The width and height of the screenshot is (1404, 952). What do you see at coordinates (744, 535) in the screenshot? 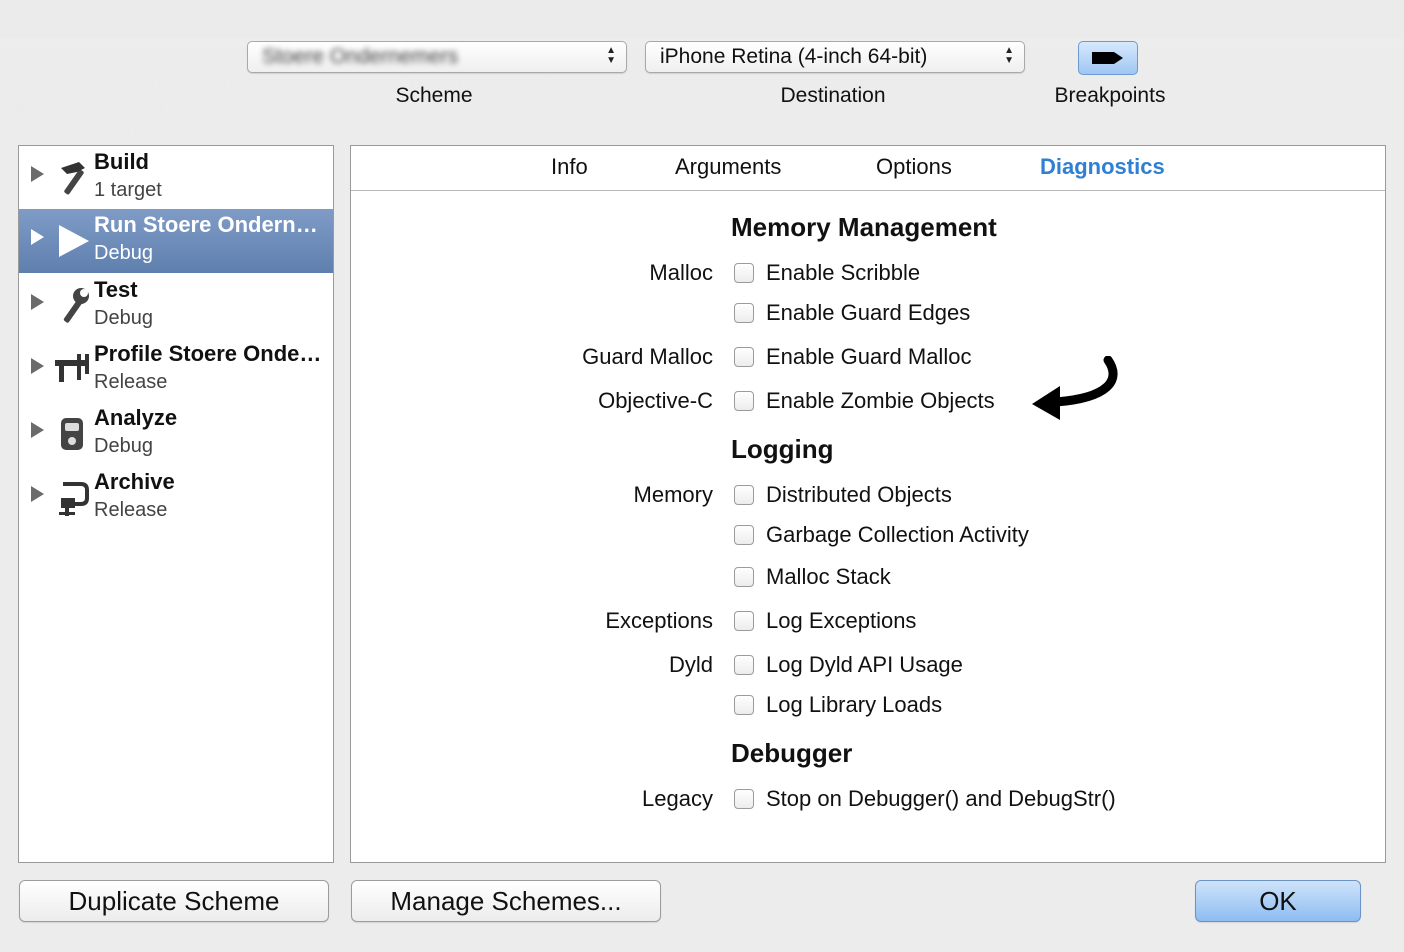
I see `gc-activity-checkbox` at bounding box center [744, 535].